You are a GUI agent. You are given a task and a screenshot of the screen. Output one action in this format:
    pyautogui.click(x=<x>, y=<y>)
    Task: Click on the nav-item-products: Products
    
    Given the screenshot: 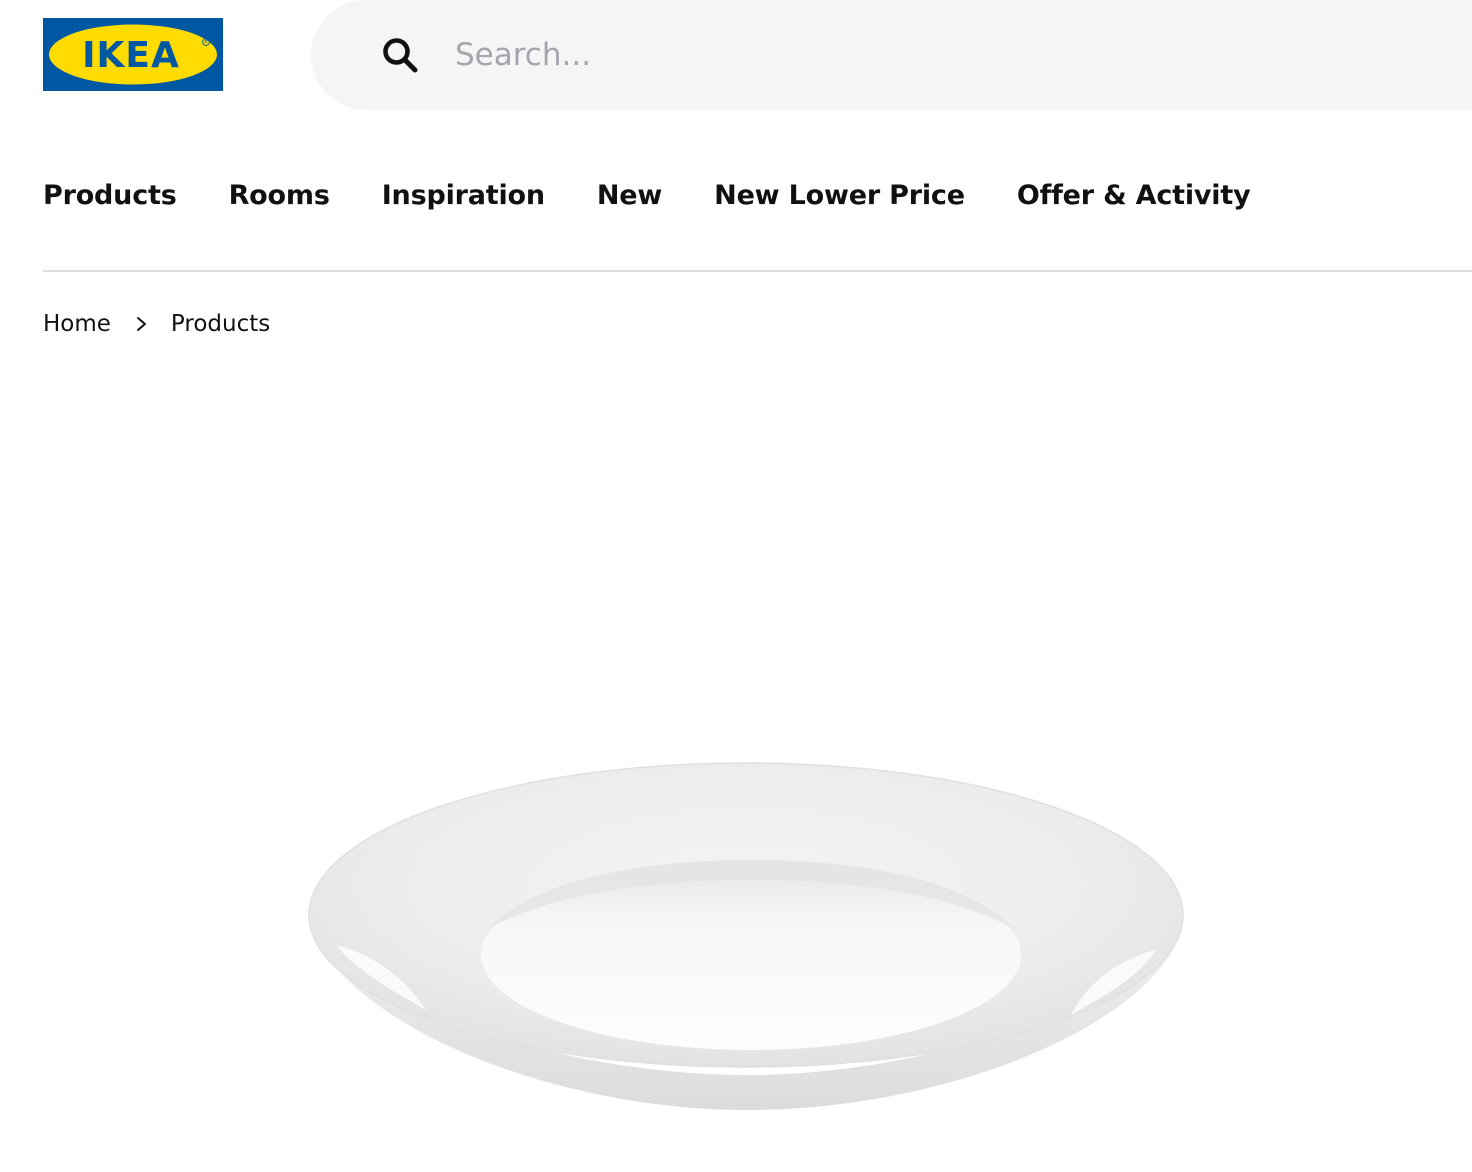 What is the action you would take?
    pyautogui.click(x=110, y=195)
    